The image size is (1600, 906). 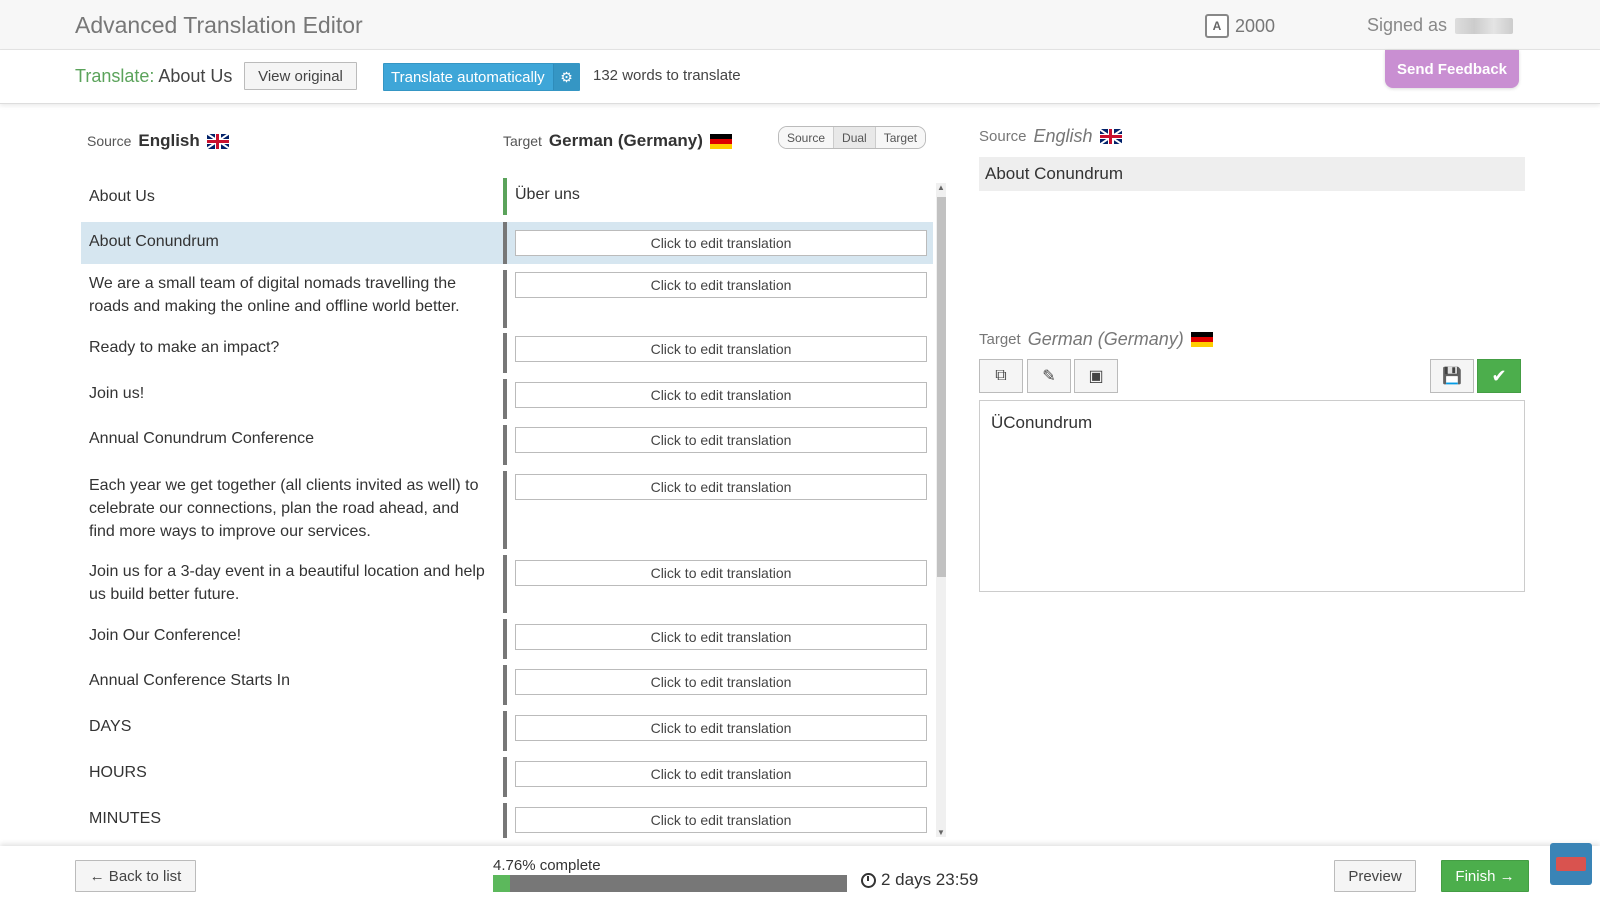 What do you see at coordinates (122, 196) in the screenshot?
I see `segment-source: About Us` at bounding box center [122, 196].